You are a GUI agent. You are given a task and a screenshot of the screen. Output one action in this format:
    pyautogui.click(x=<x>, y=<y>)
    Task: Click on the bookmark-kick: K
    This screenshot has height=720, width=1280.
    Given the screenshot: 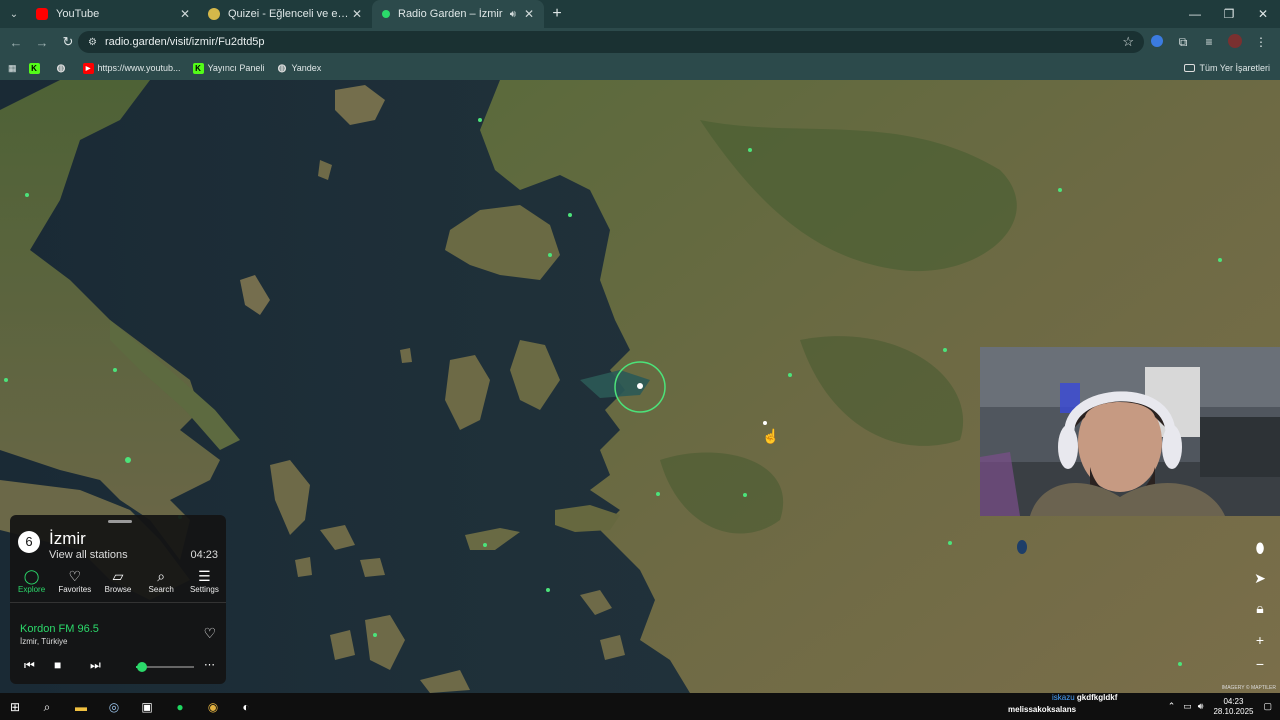 What is the action you would take?
    pyautogui.click(x=36, y=68)
    